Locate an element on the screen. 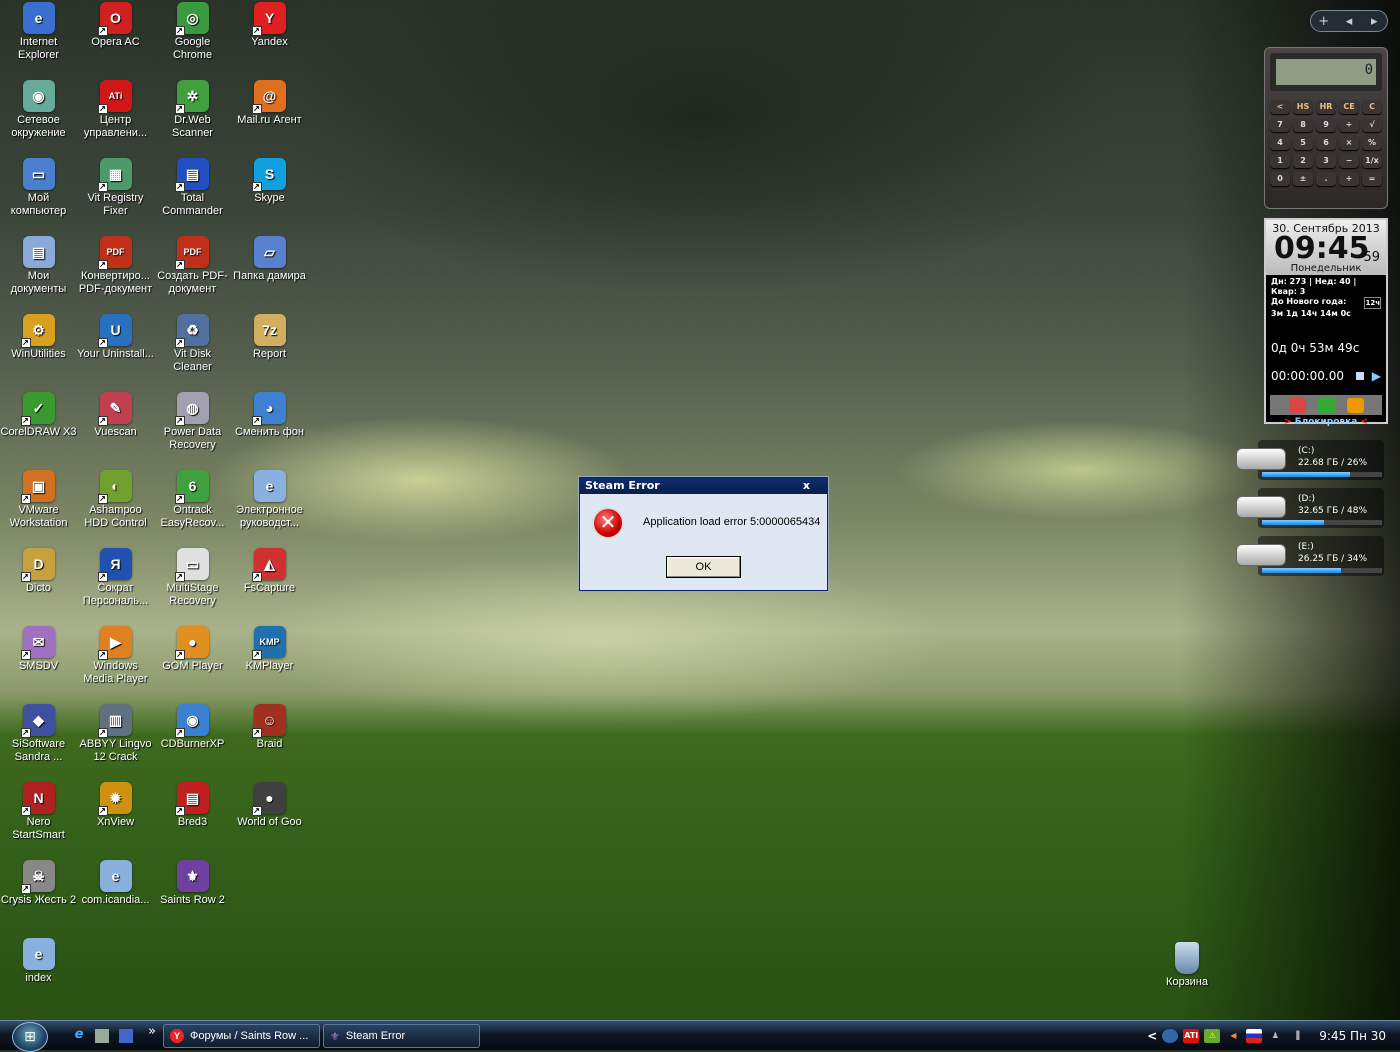  desktop-icon: ▤ Мои документы is located at coordinates (38, 265).